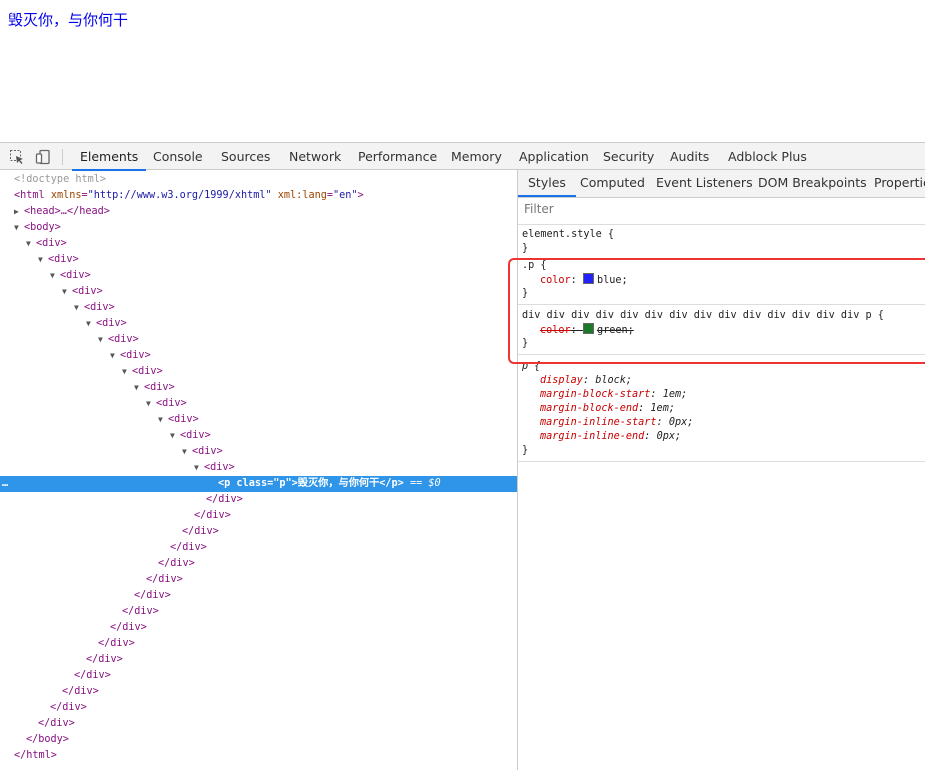 Image resolution: width=925 pixels, height=770 pixels. Describe the element at coordinates (812, 183) in the screenshot. I see `subtab-dom-breakpoints: DOM Breakpoints` at that location.